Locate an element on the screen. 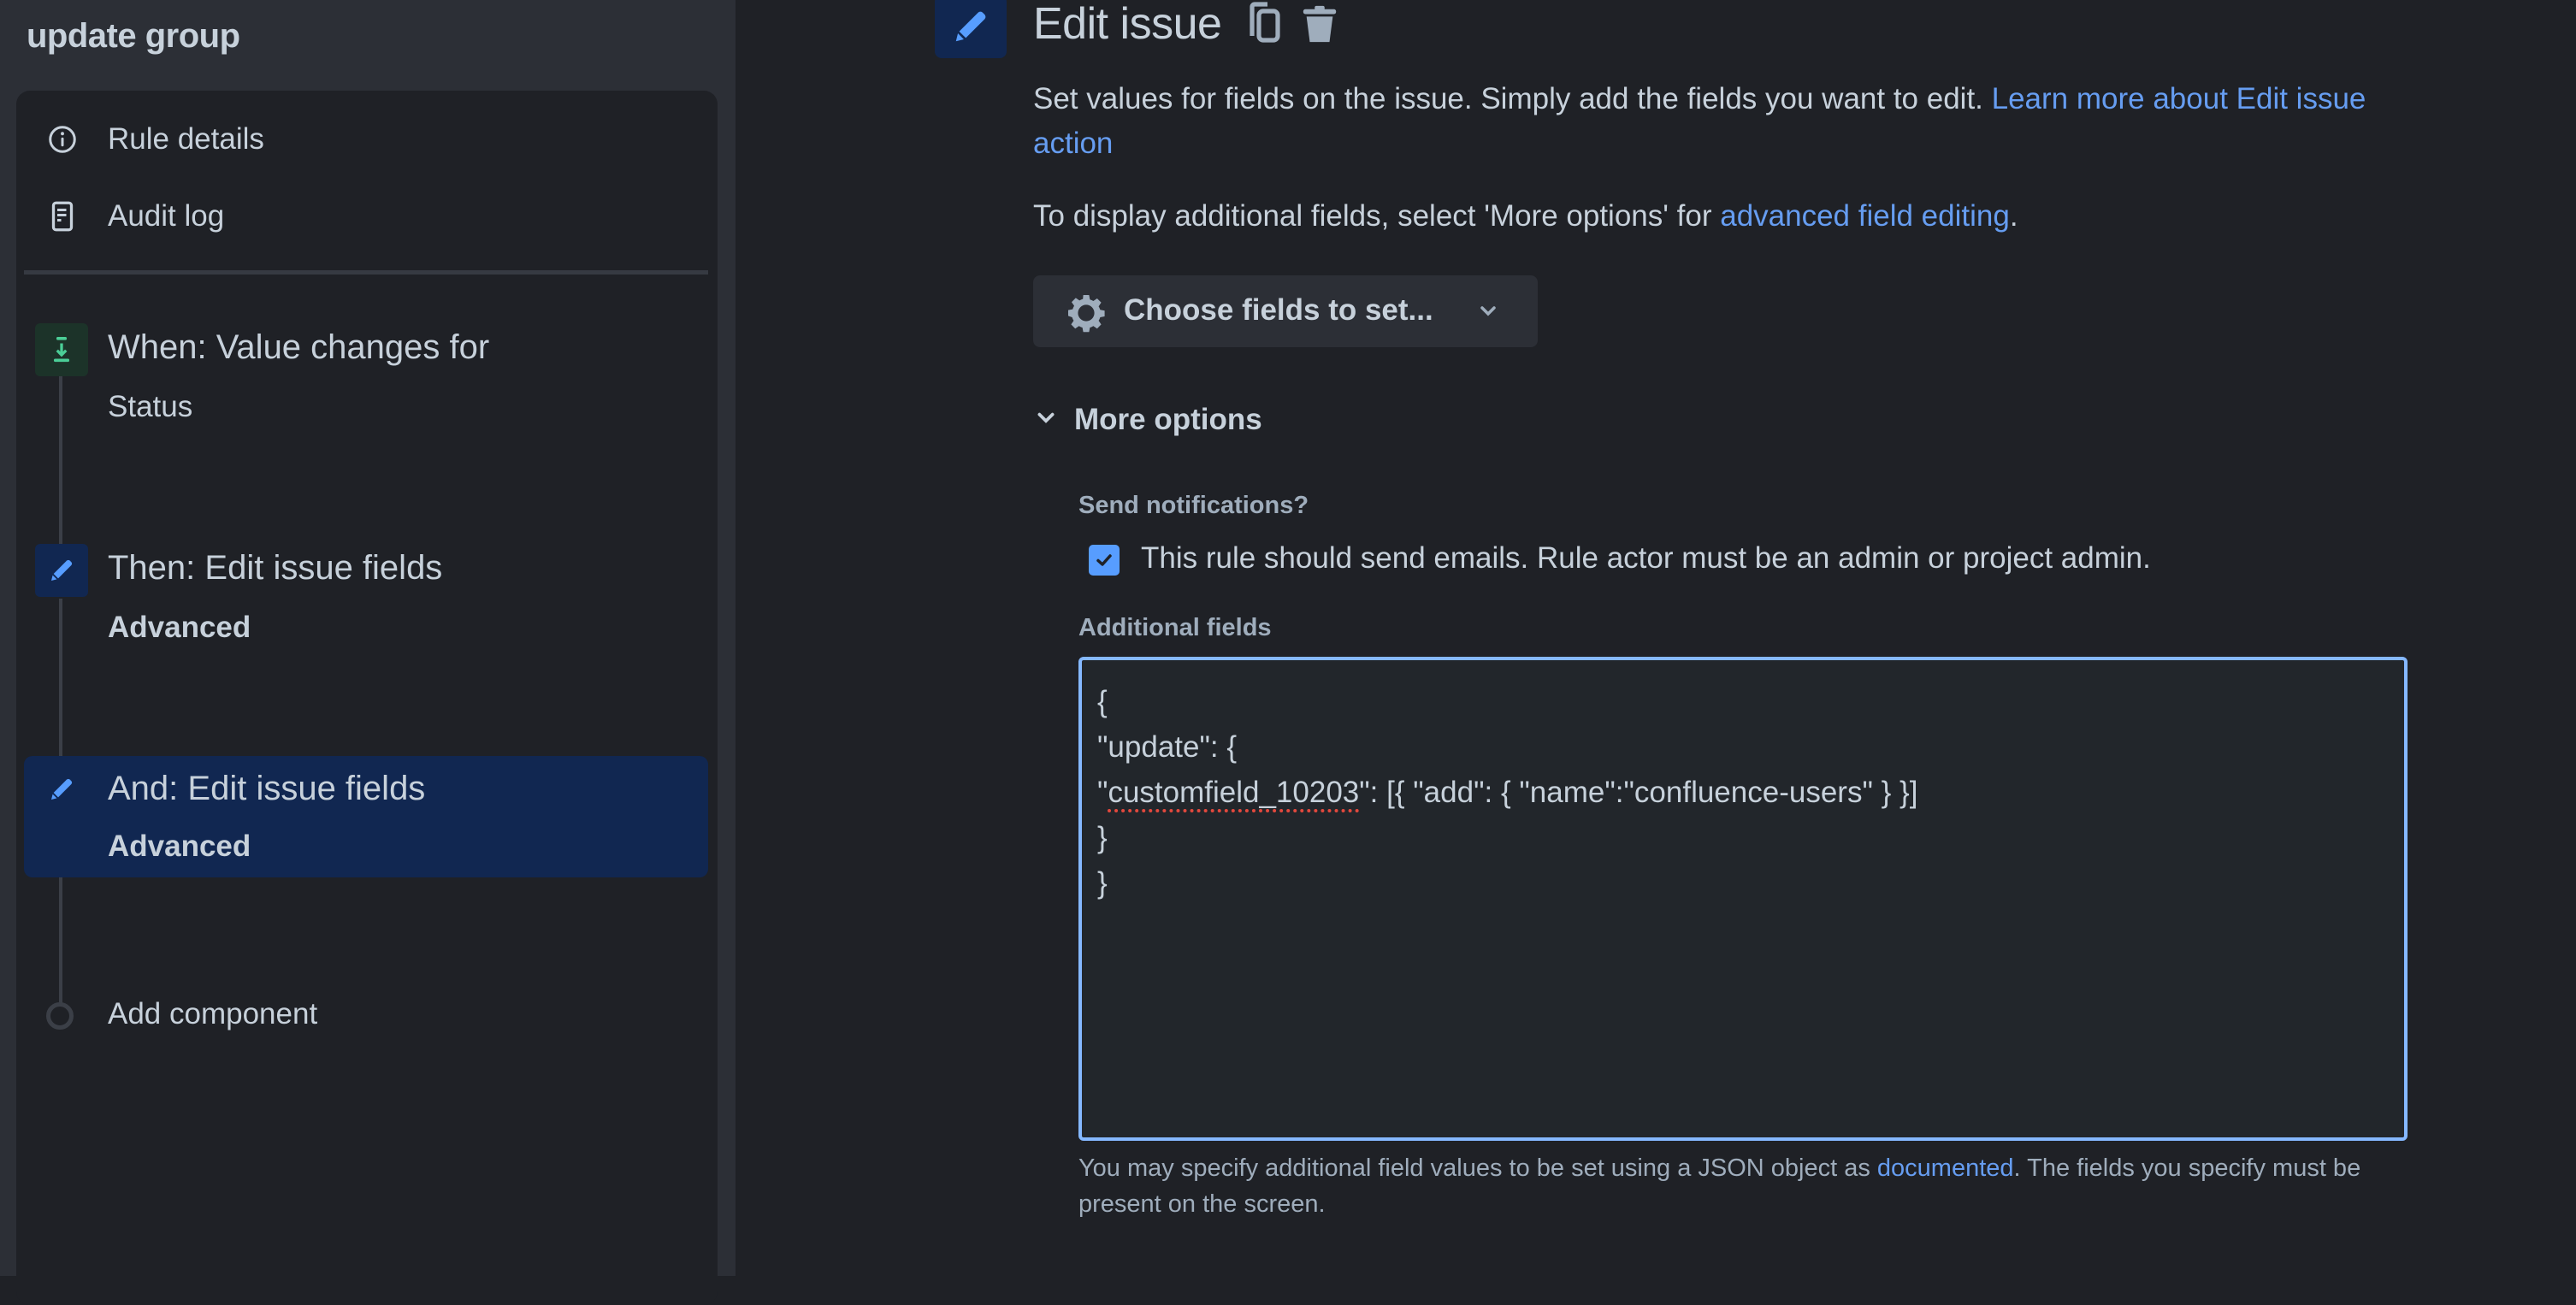  more-options-toggle: More options is located at coordinates (1148, 420).